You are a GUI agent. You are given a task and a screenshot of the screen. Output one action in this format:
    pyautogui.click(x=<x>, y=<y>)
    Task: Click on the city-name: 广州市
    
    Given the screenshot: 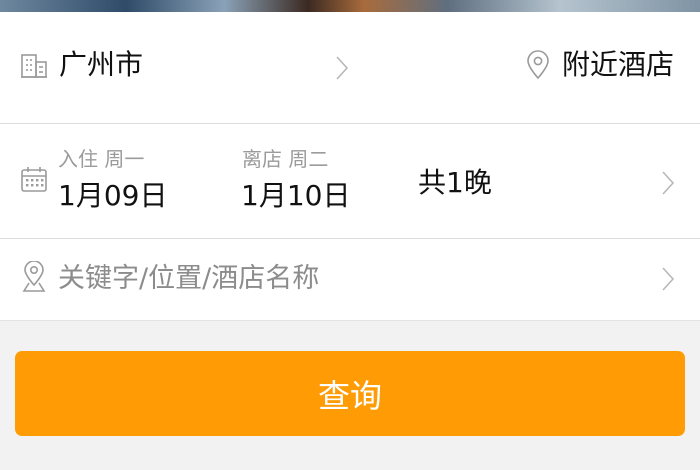 What is the action you would take?
    pyautogui.click(x=101, y=65)
    